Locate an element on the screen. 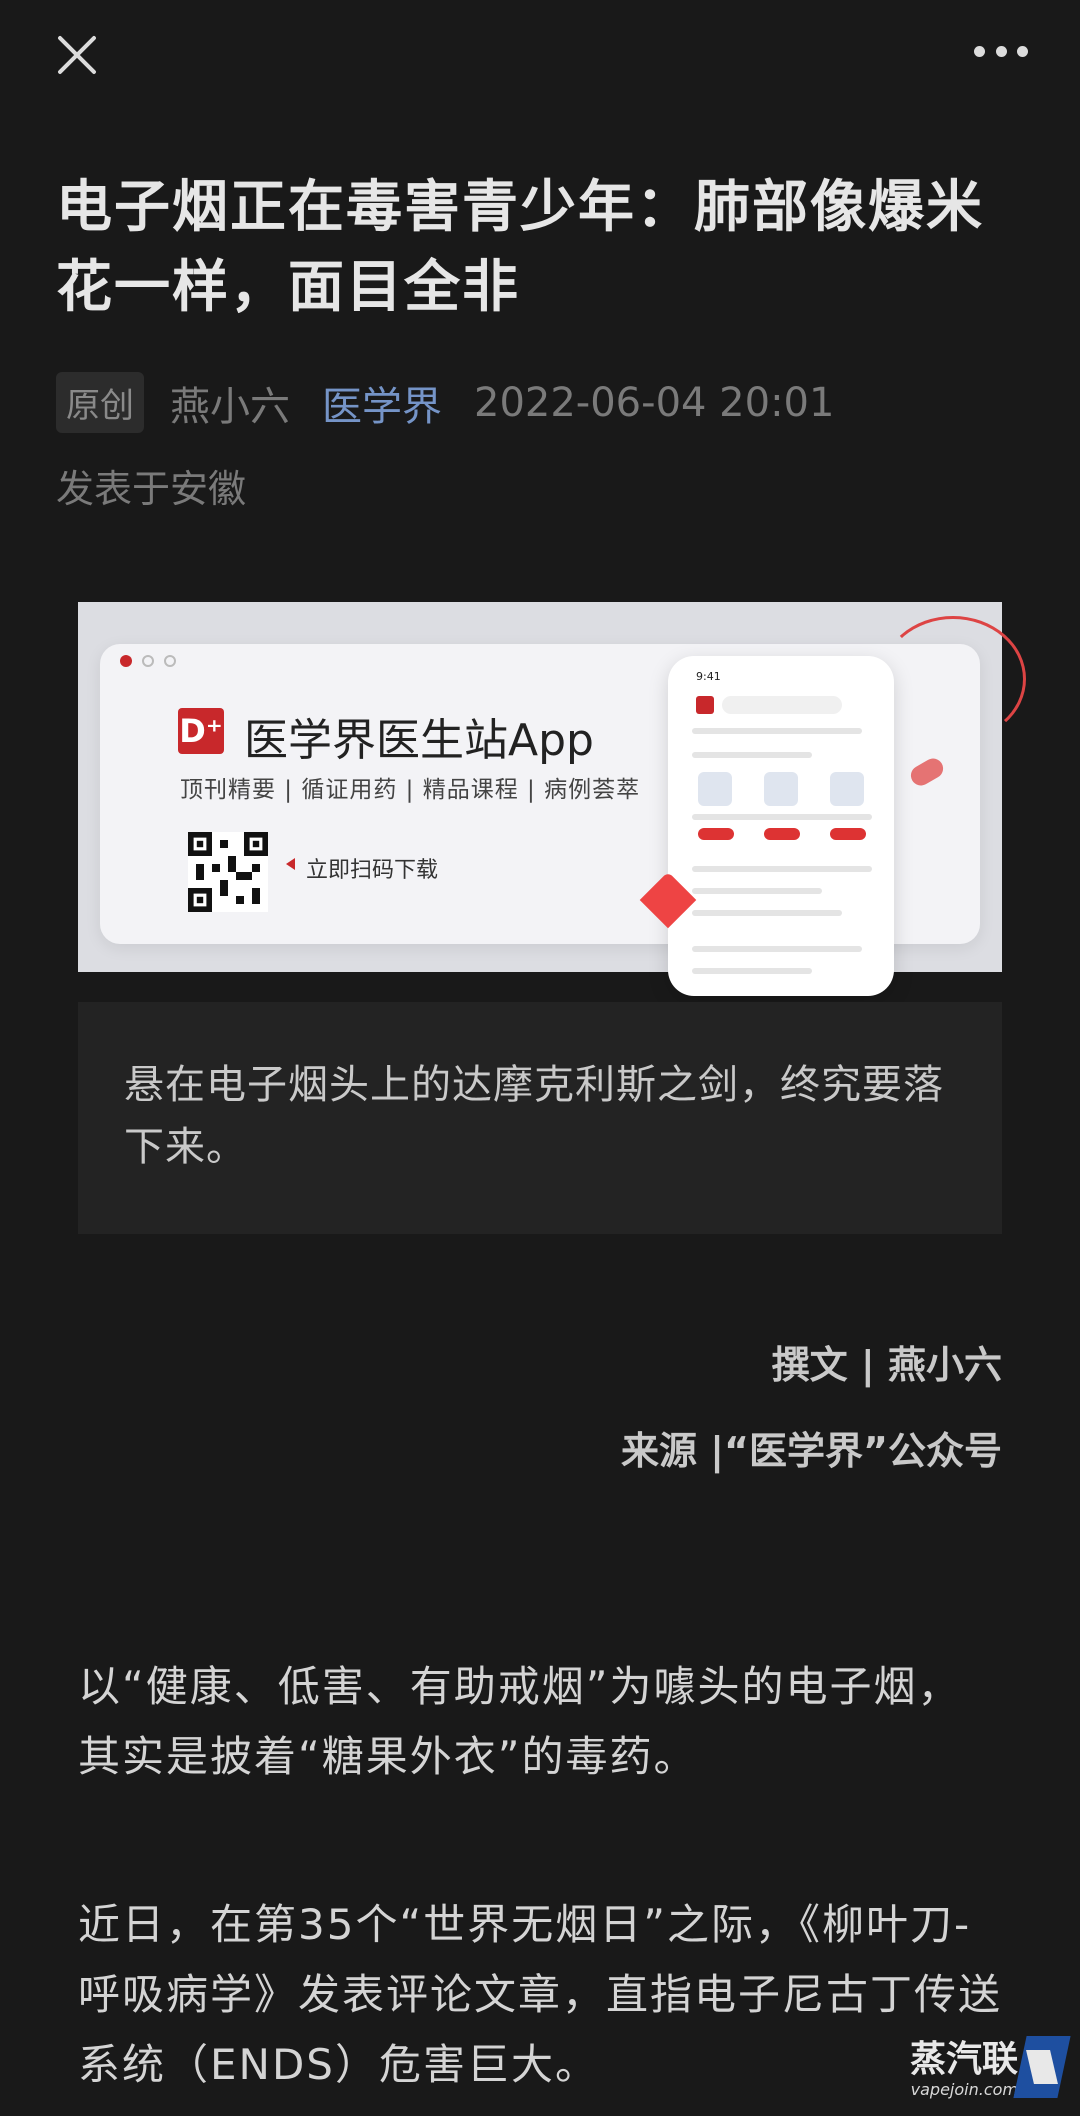 The width and height of the screenshot is (1080, 2116). publish-datetime: 2022-06-04 20:01 is located at coordinates (654, 402).